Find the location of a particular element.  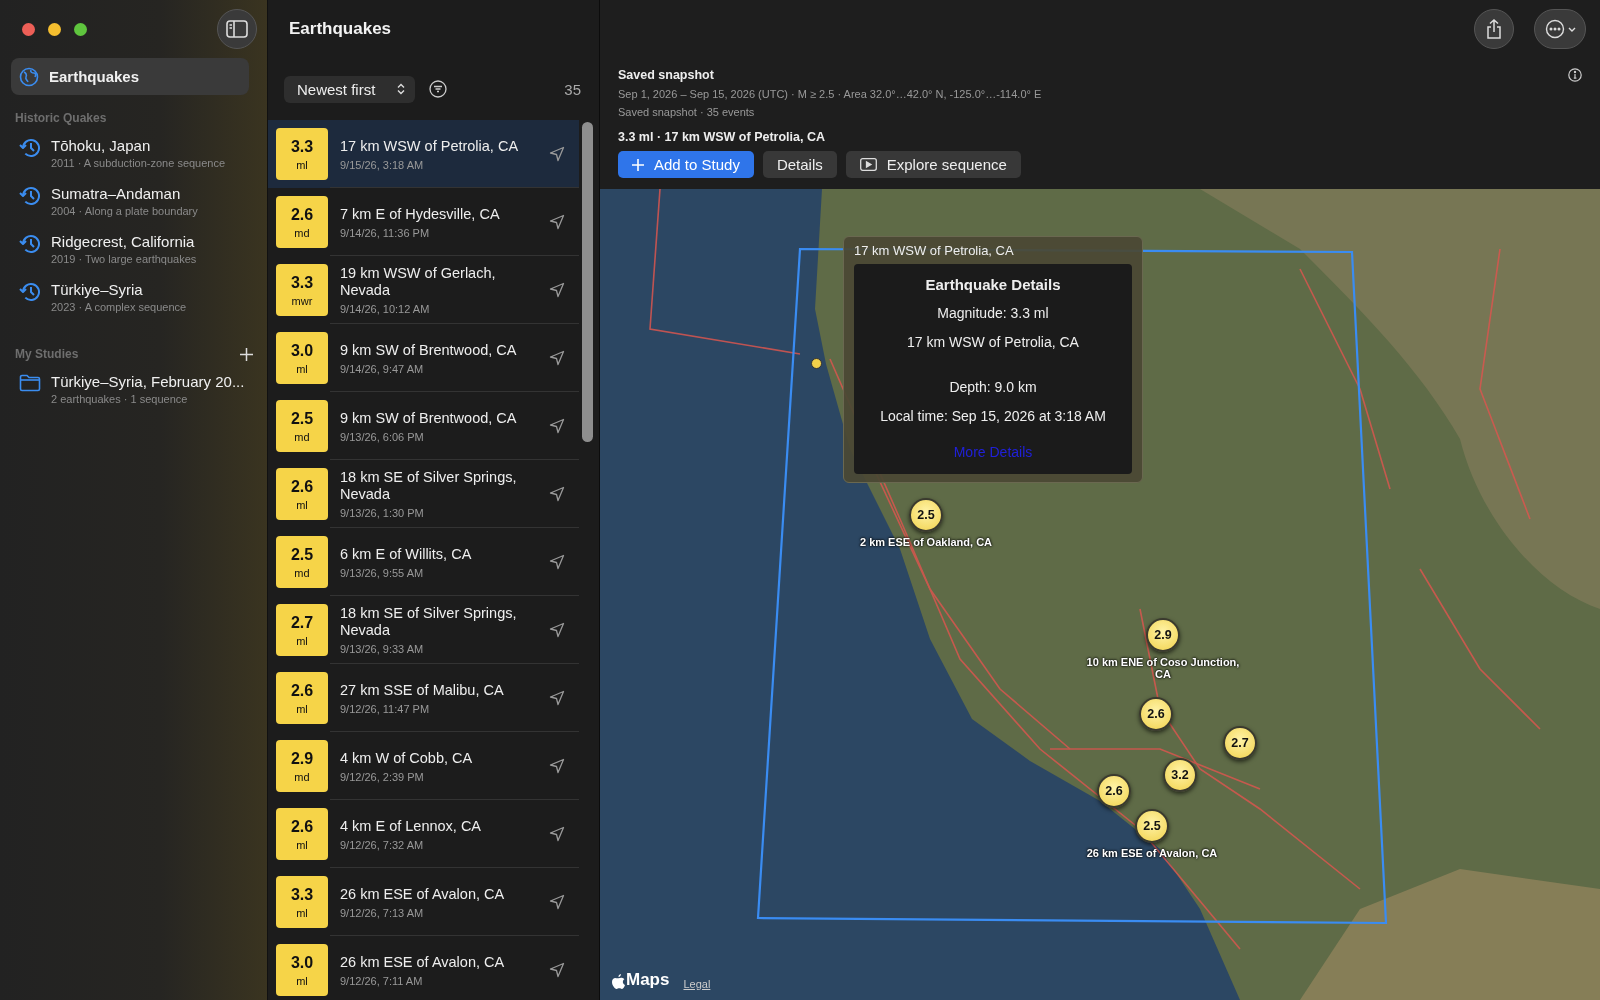

folder-icon is located at coordinates (30, 383).